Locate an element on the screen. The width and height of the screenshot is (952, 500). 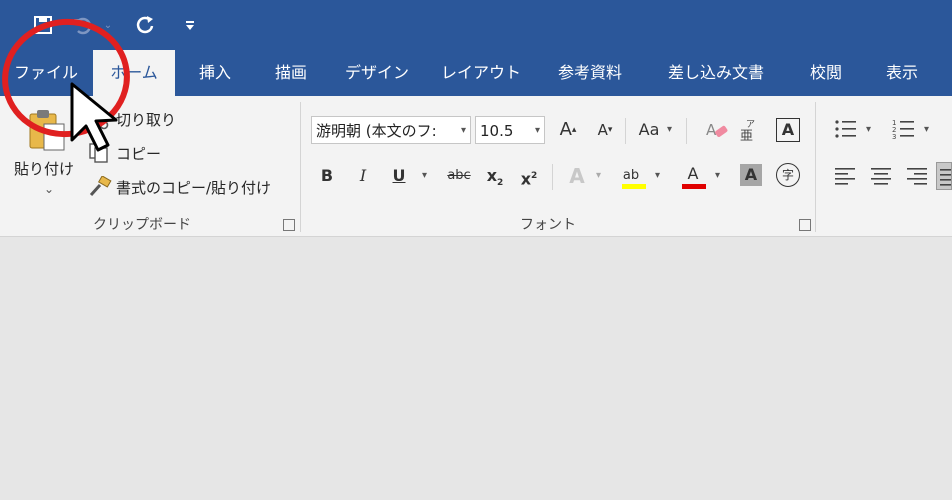
annotation-overlay is located at coordinates (66, 85).